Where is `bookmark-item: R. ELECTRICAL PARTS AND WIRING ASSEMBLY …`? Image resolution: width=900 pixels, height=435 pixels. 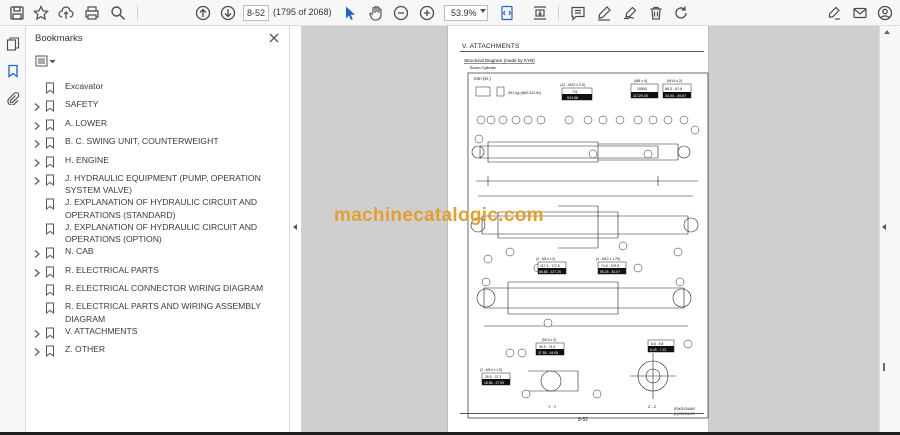 bookmark-item: R. ELECTRICAL PARTS AND WIRING ASSEMBLY … is located at coordinates (158, 312).